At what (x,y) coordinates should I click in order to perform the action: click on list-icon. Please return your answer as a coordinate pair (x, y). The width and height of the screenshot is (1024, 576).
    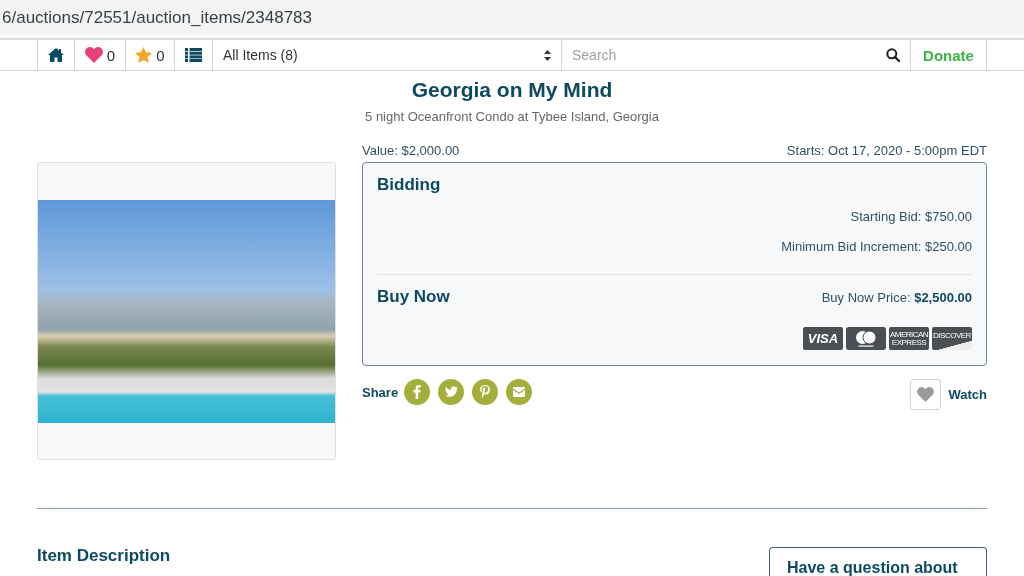
    Looking at the image, I should click on (193, 55).